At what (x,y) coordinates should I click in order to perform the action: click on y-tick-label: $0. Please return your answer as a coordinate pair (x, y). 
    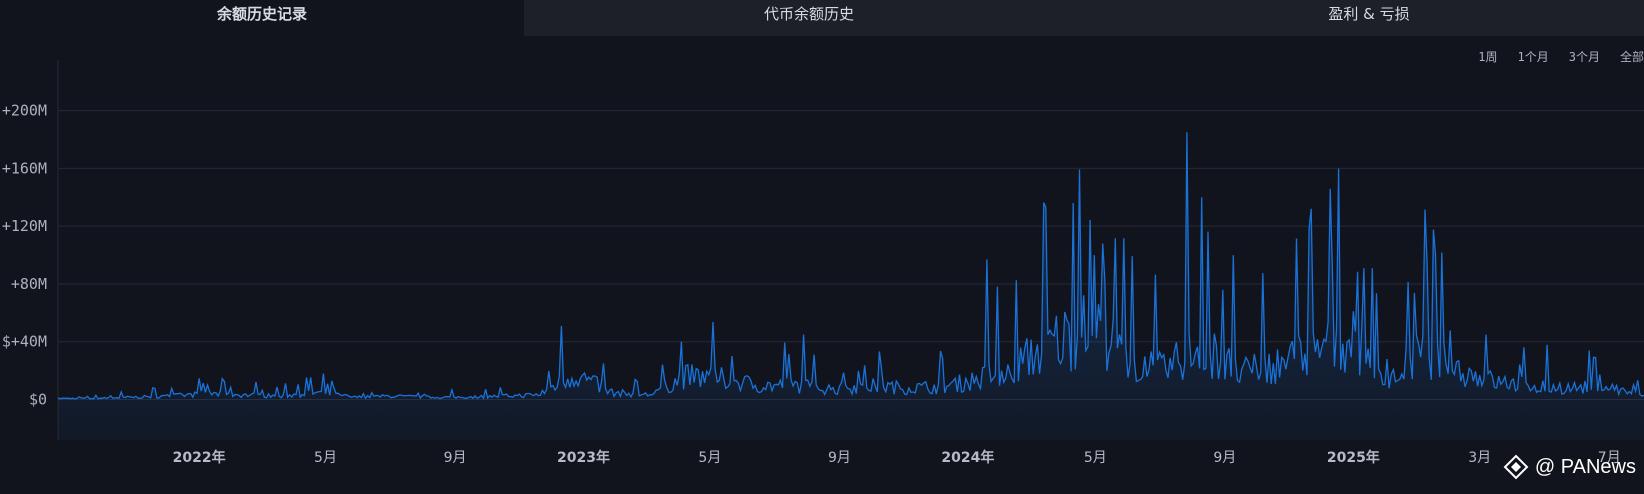
    Looking at the image, I should click on (38, 400).